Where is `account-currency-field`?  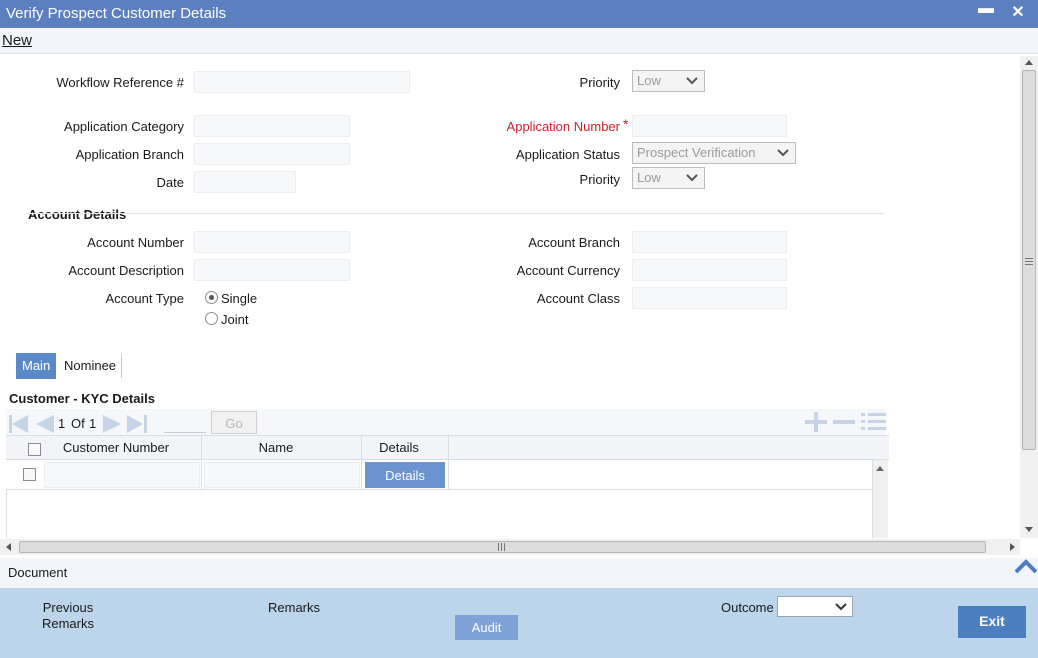
account-currency-field is located at coordinates (709, 270).